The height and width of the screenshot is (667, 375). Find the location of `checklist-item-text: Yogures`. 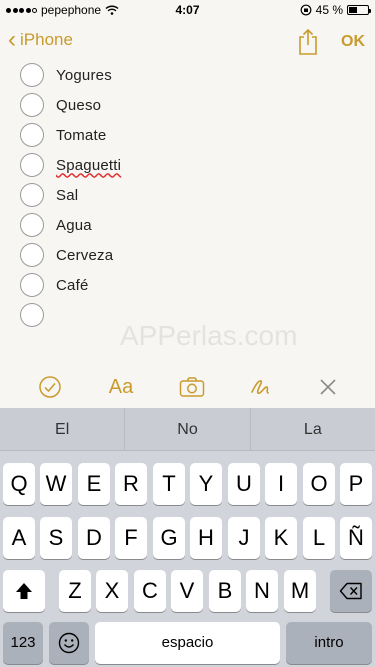

checklist-item-text: Yogures is located at coordinates (84, 75).